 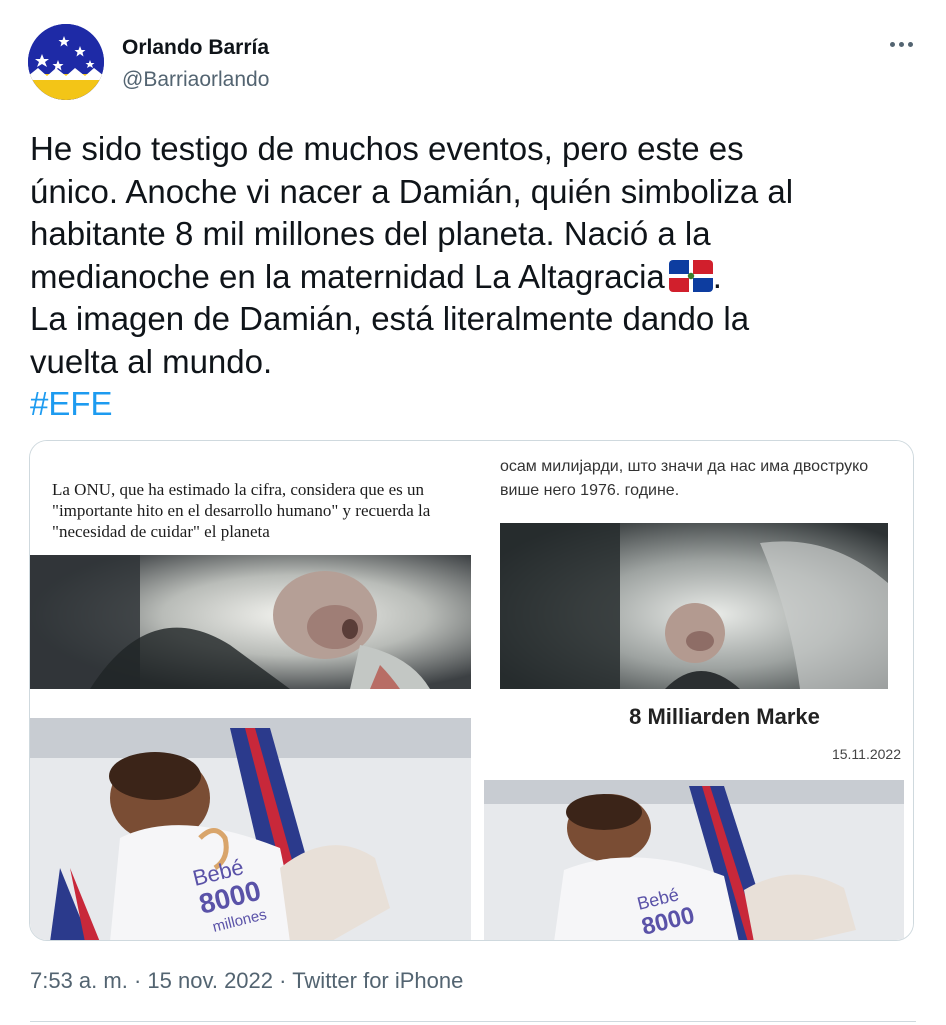 I want to click on newborn-onesie-photo-2: Bebé 8000, so click(x=694, y=860).